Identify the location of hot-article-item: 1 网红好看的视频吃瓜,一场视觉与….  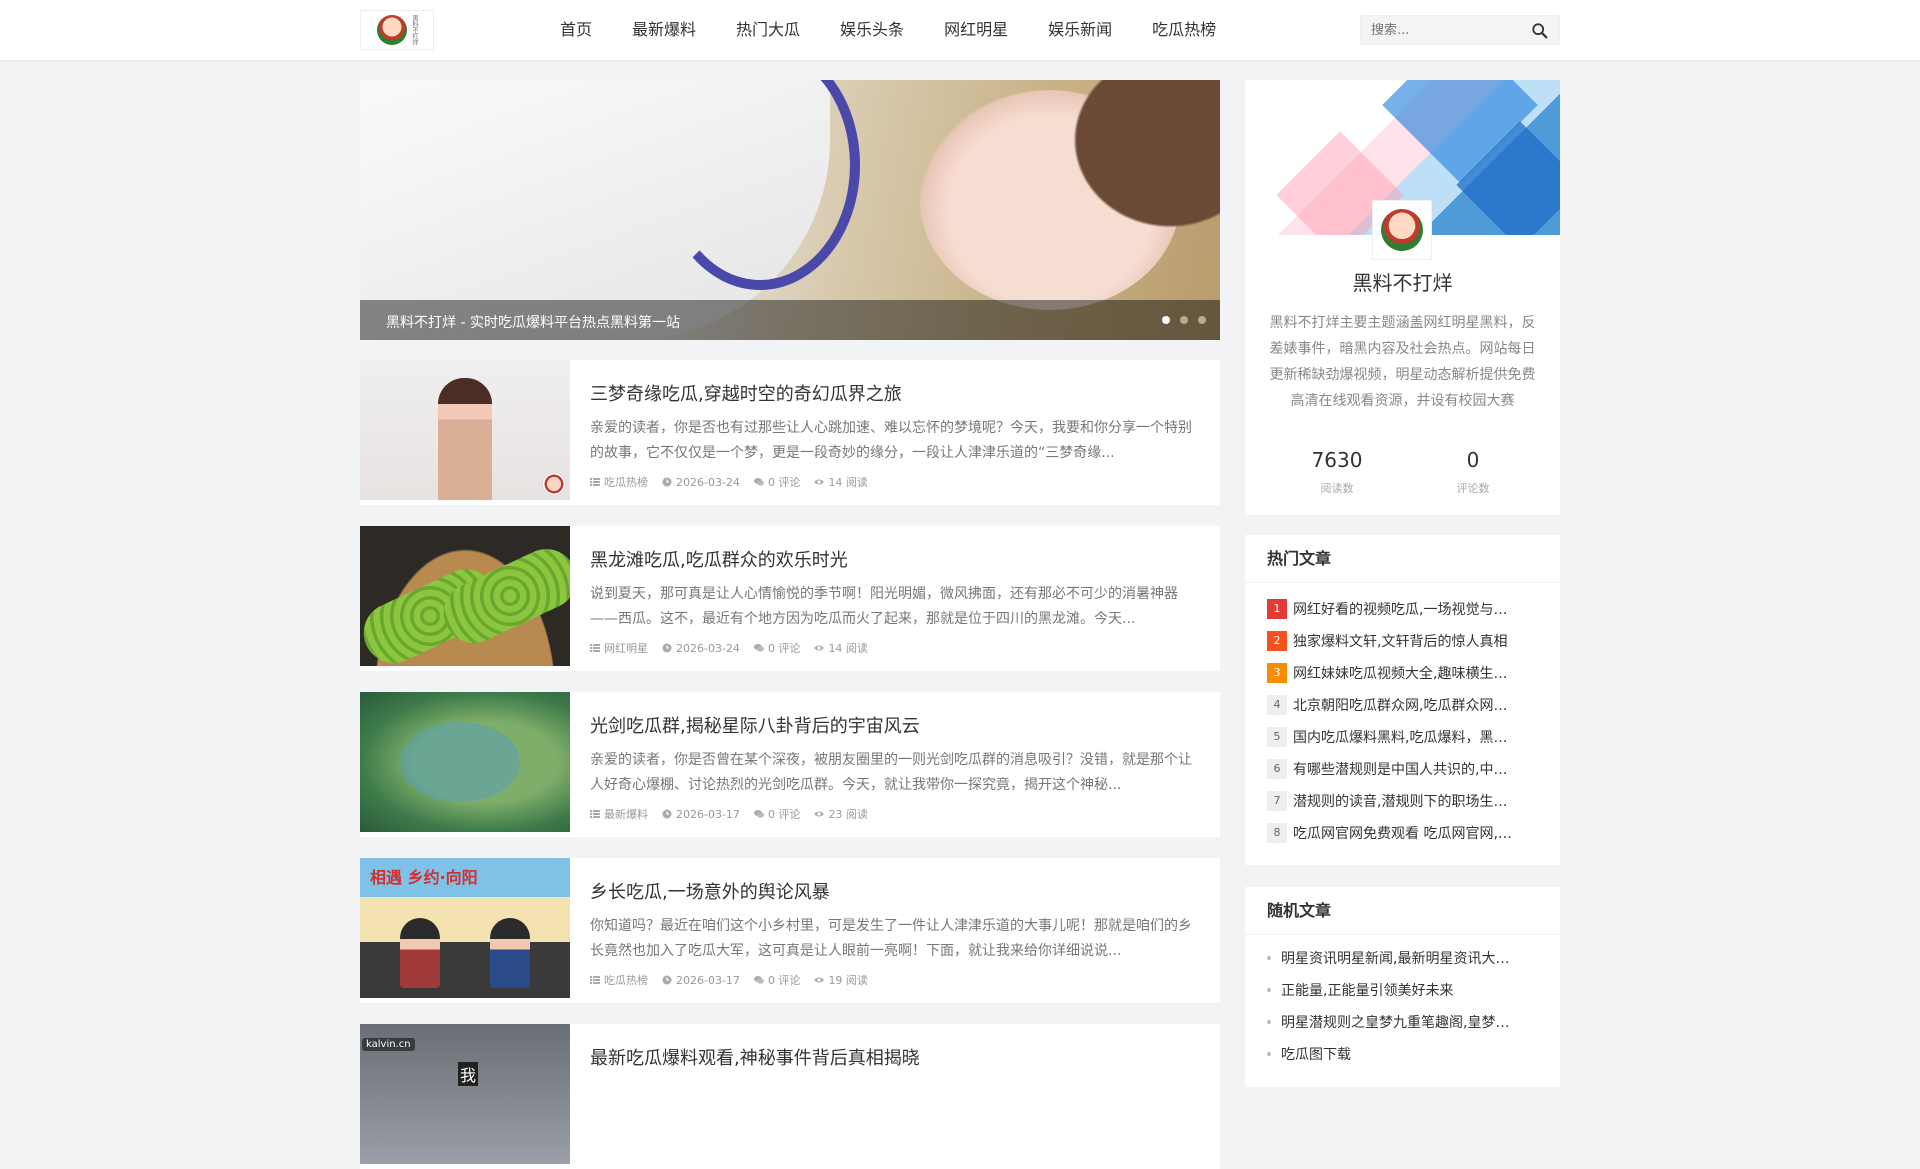
(1407, 609).